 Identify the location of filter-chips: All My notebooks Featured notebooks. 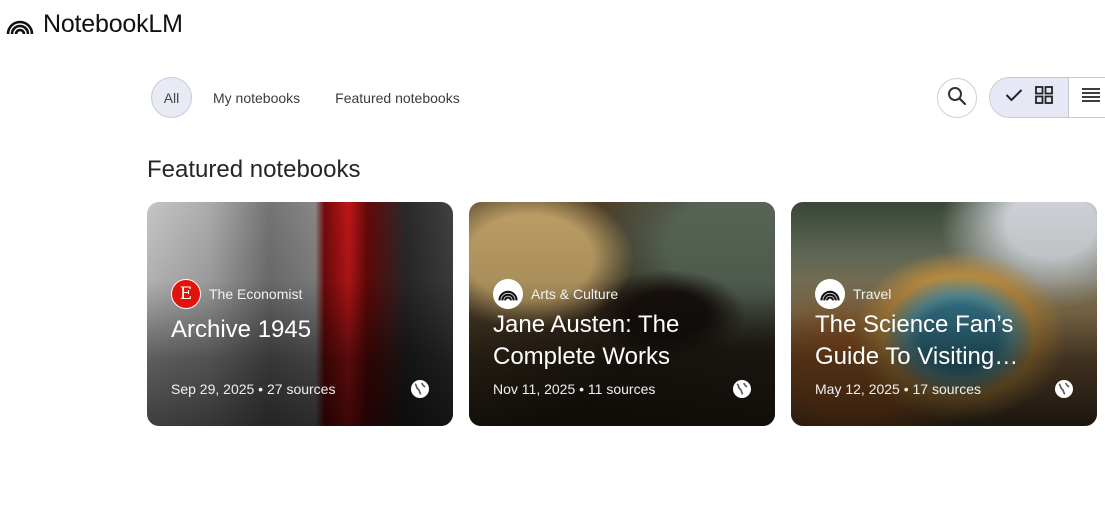
(306, 97).